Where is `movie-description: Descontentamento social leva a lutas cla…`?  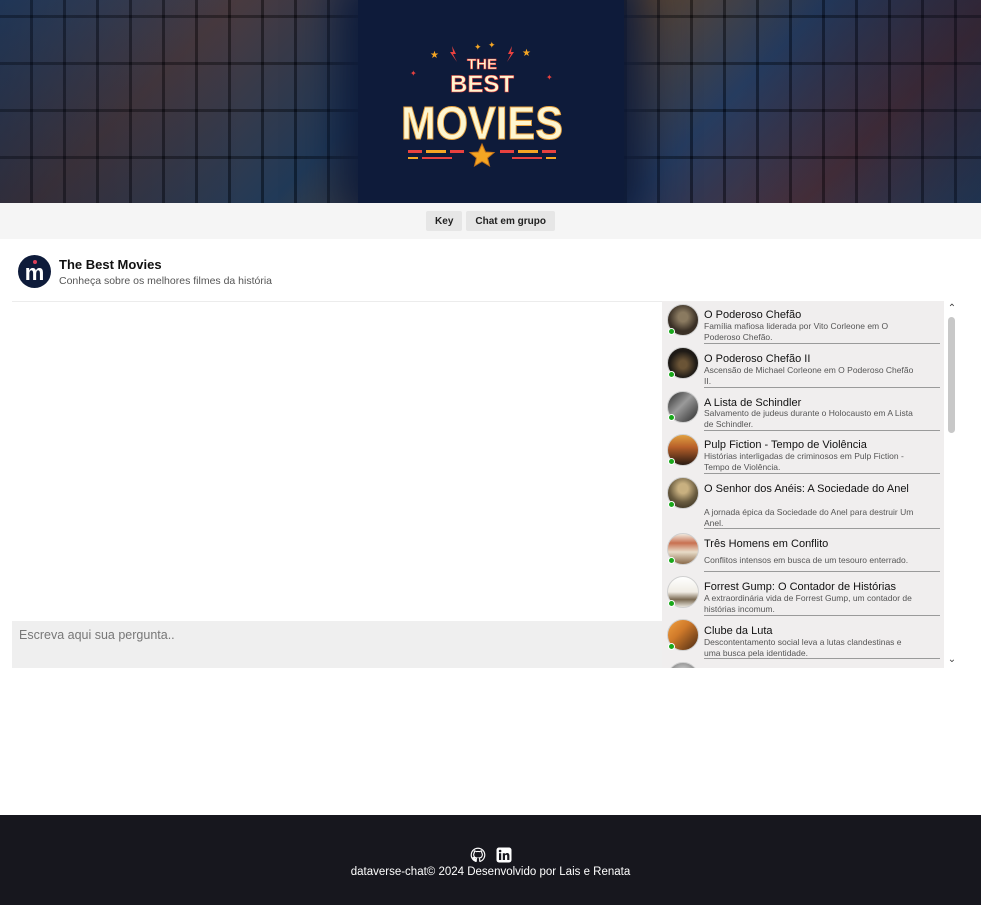 movie-description: Descontentamento social leva a lutas cla… is located at coordinates (803, 647).